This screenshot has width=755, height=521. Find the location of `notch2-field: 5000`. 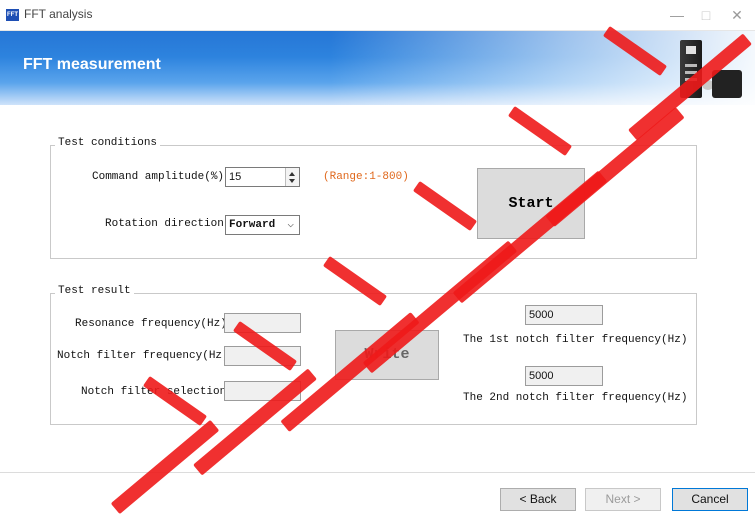

notch2-field: 5000 is located at coordinates (564, 376).